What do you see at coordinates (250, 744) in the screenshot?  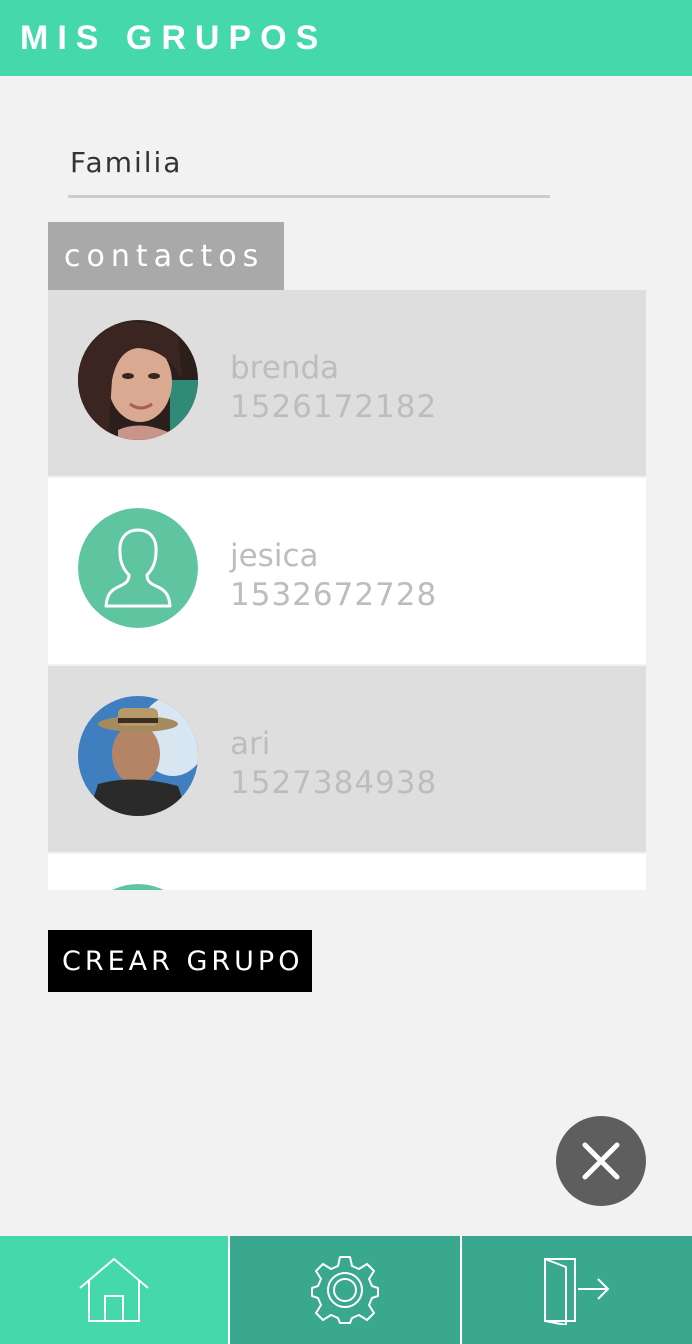 I see `contact-name: ari` at bounding box center [250, 744].